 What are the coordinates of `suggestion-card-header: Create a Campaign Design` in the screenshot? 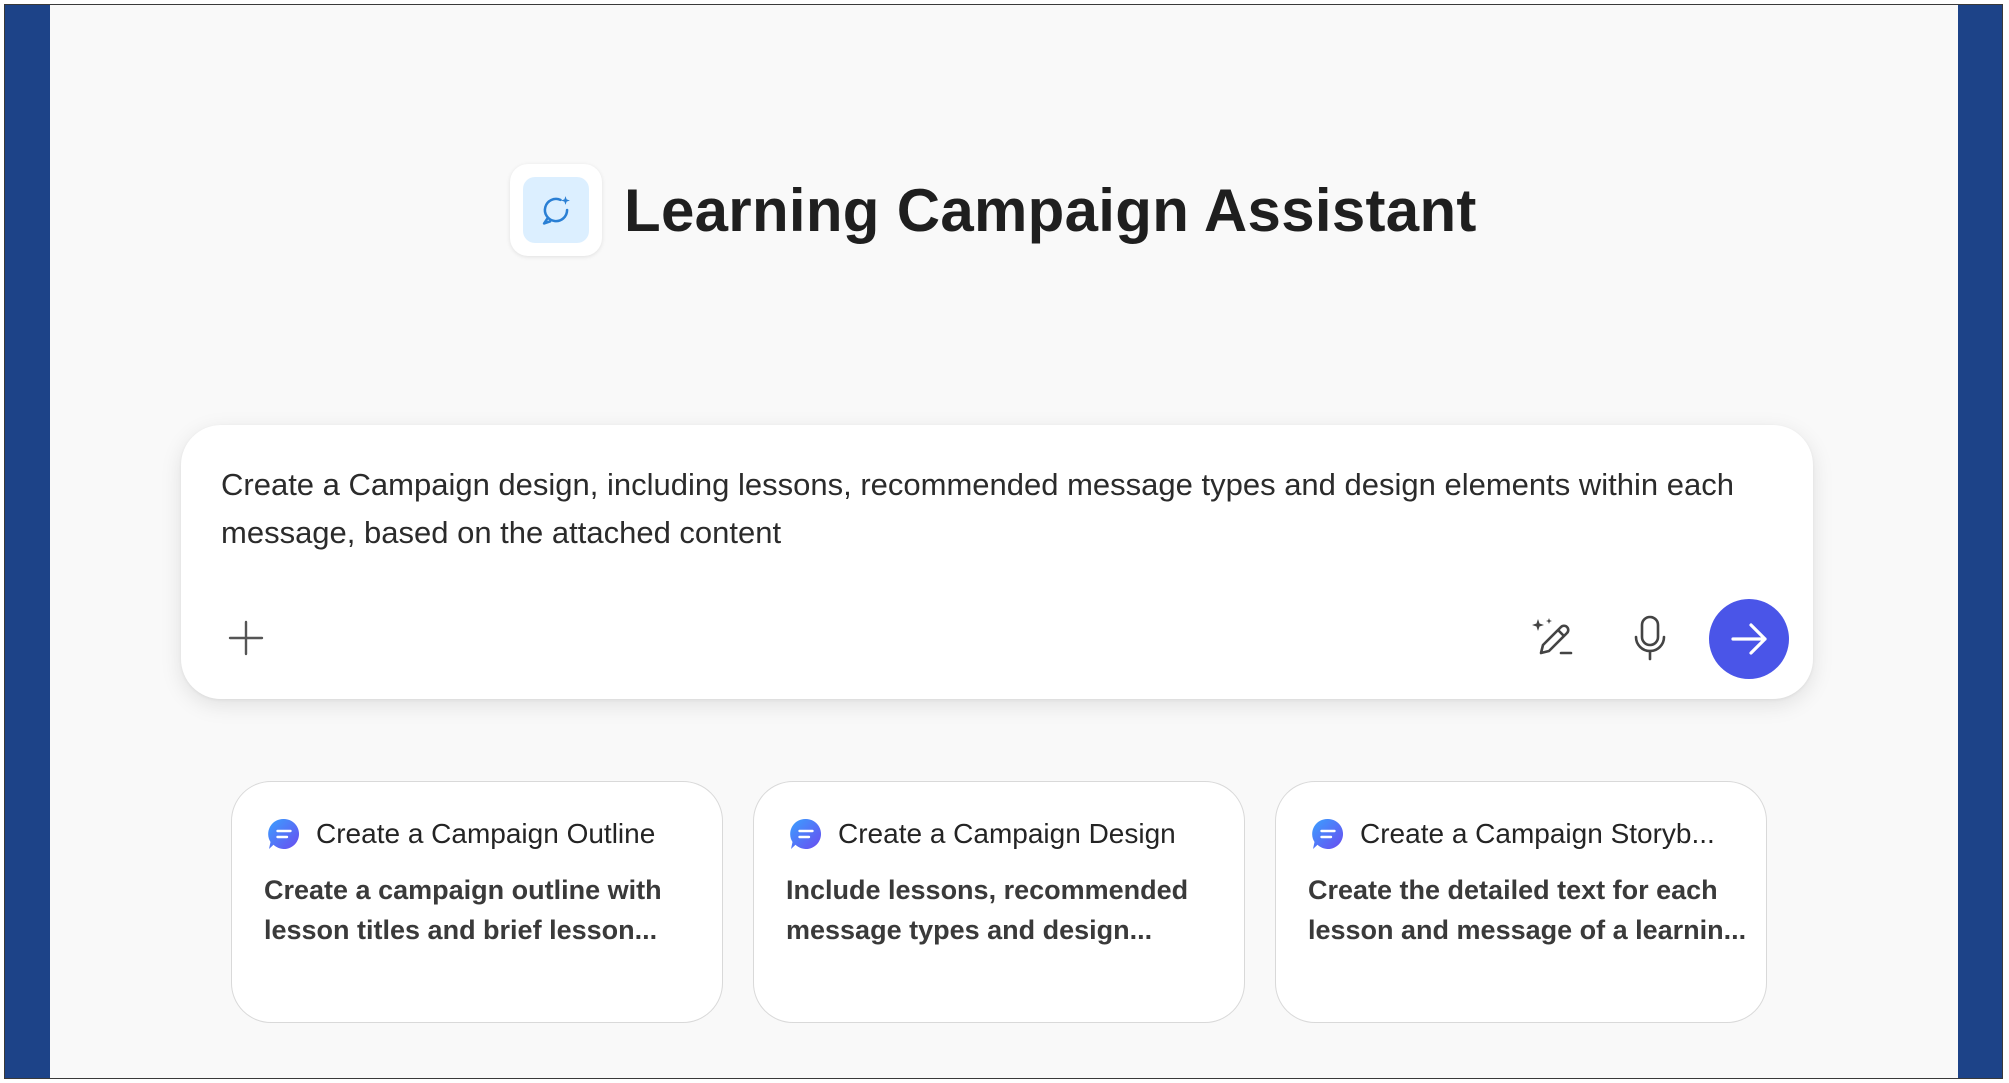 It's located at (982, 834).